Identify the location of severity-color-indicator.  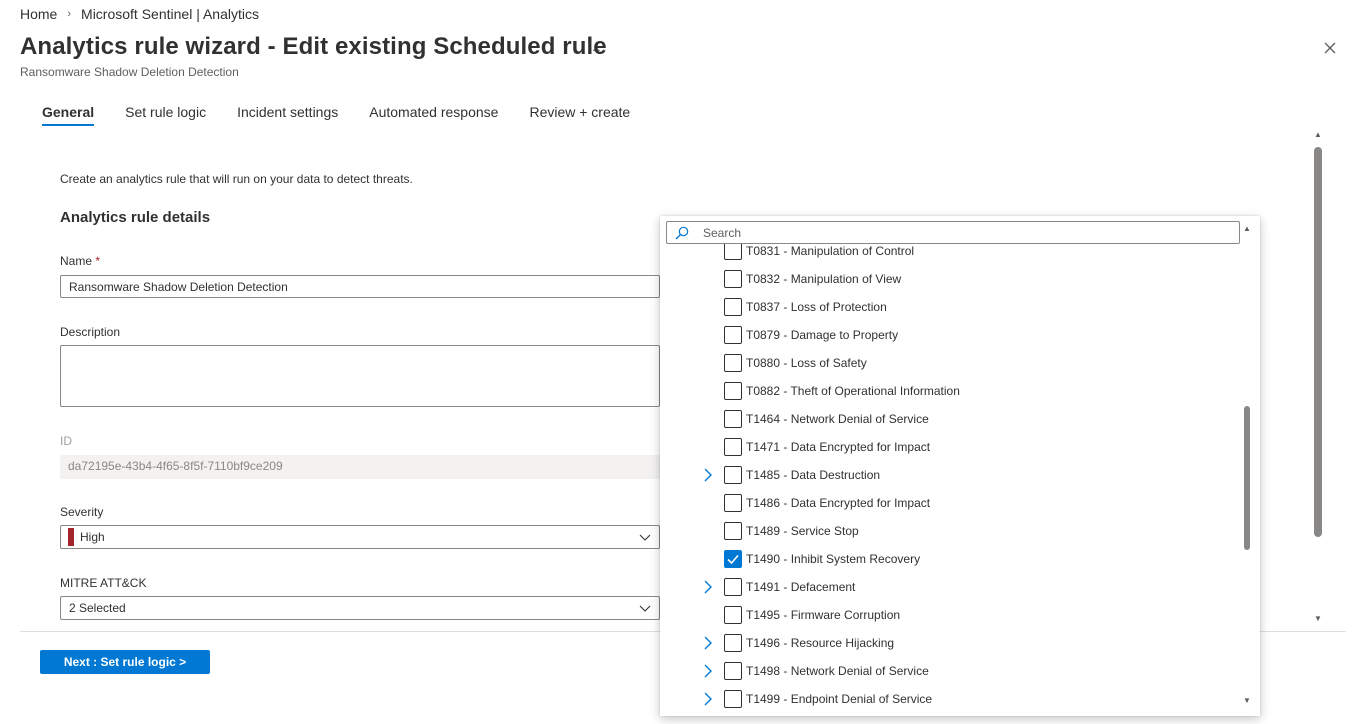
(71, 537).